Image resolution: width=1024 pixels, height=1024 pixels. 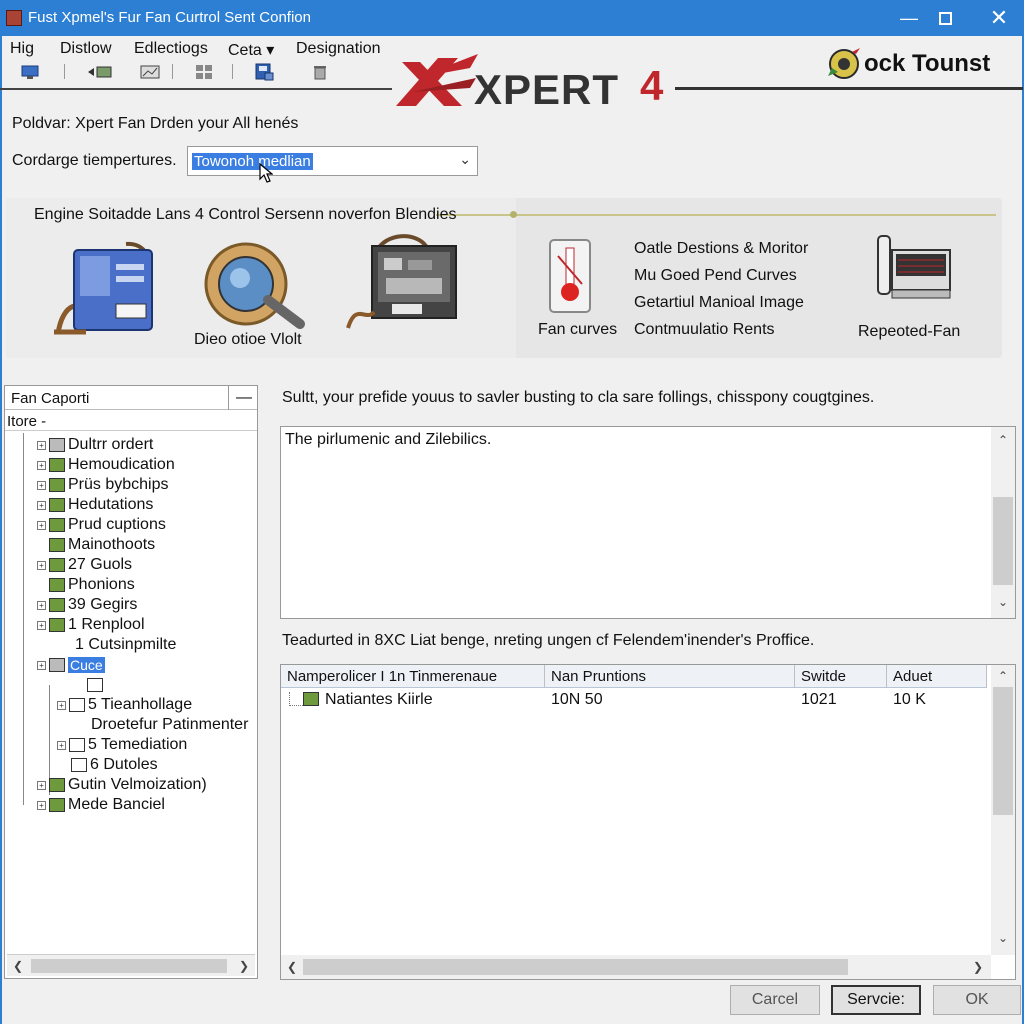 What do you see at coordinates (204, 71) in the screenshot?
I see `grid-icon` at bounding box center [204, 71].